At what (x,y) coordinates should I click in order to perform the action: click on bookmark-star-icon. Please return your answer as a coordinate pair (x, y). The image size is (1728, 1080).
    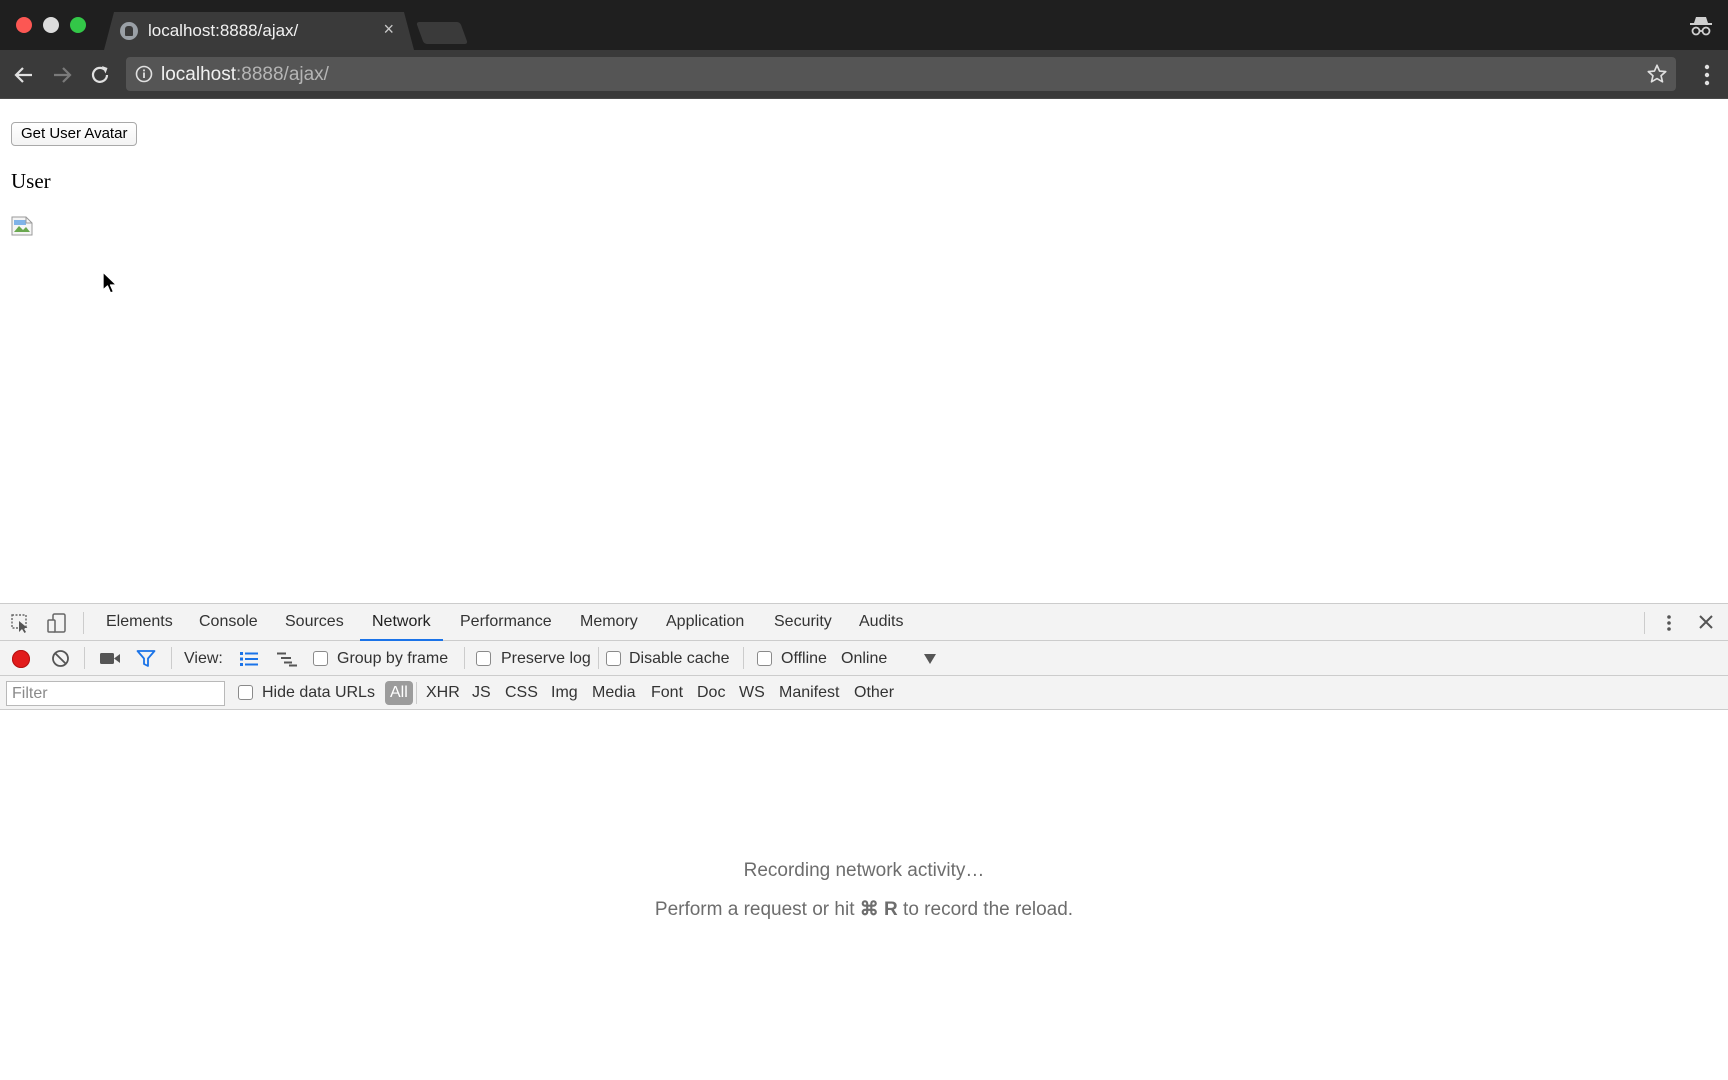
    Looking at the image, I should click on (1657, 74).